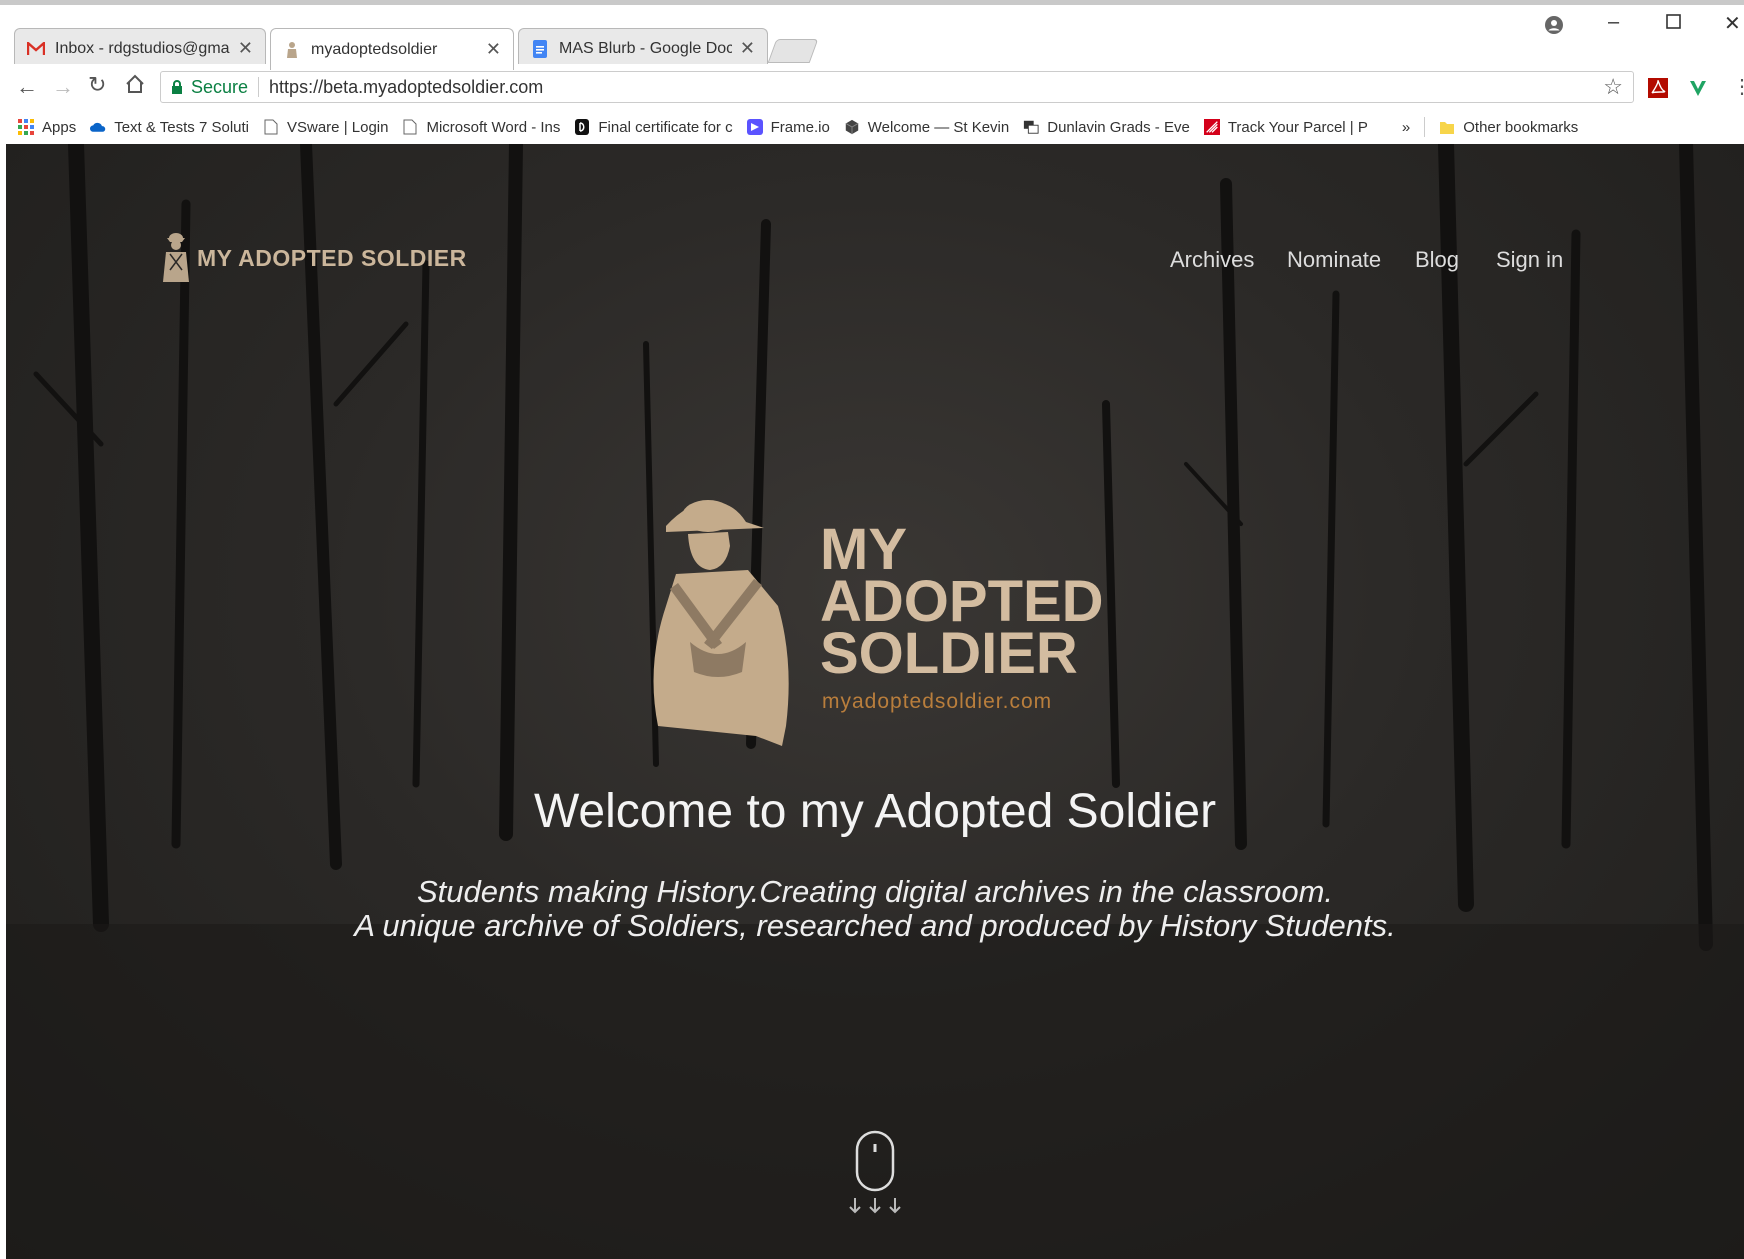 The image size is (1744, 1259). What do you see at coordinates (937, 701) in the screenshot?
I see `hero-logo-url: myadoptedsoldier.com` at bounding box center [937, 701].